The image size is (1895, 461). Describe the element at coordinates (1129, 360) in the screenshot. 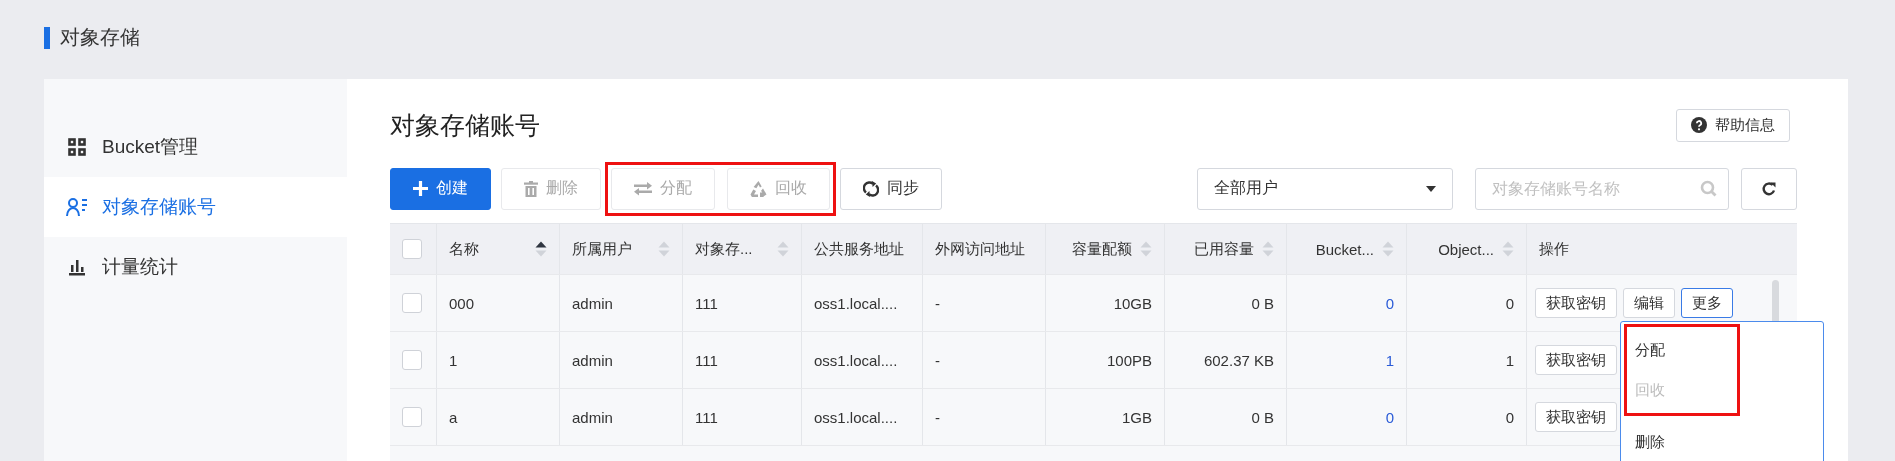

I see `table-cell: 100PB` at that location.